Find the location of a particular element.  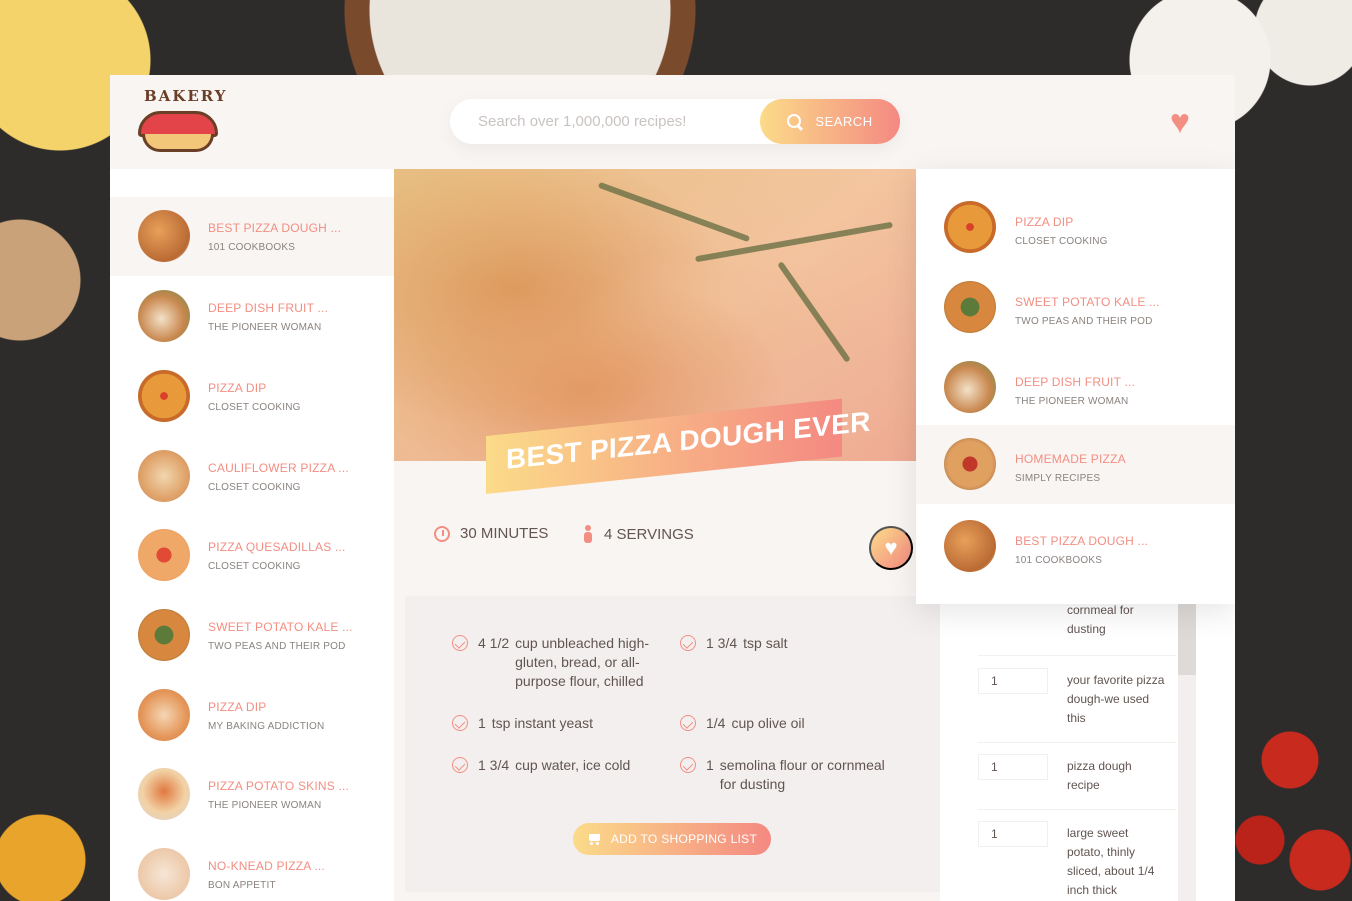

pie-icon-base is located at coordinates (178, 143).